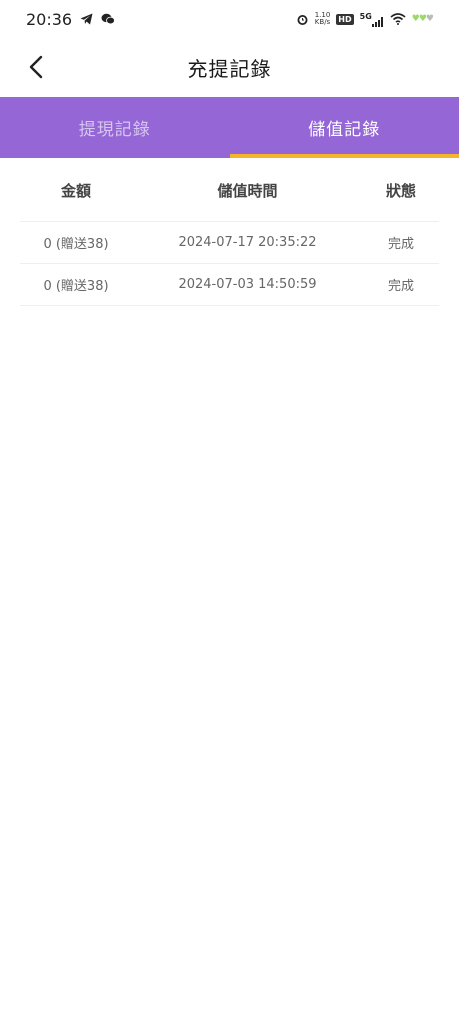 The image size is (459, 1024). I want to click on tab-withdraw-records: 提現記錄, so click(115, 127).